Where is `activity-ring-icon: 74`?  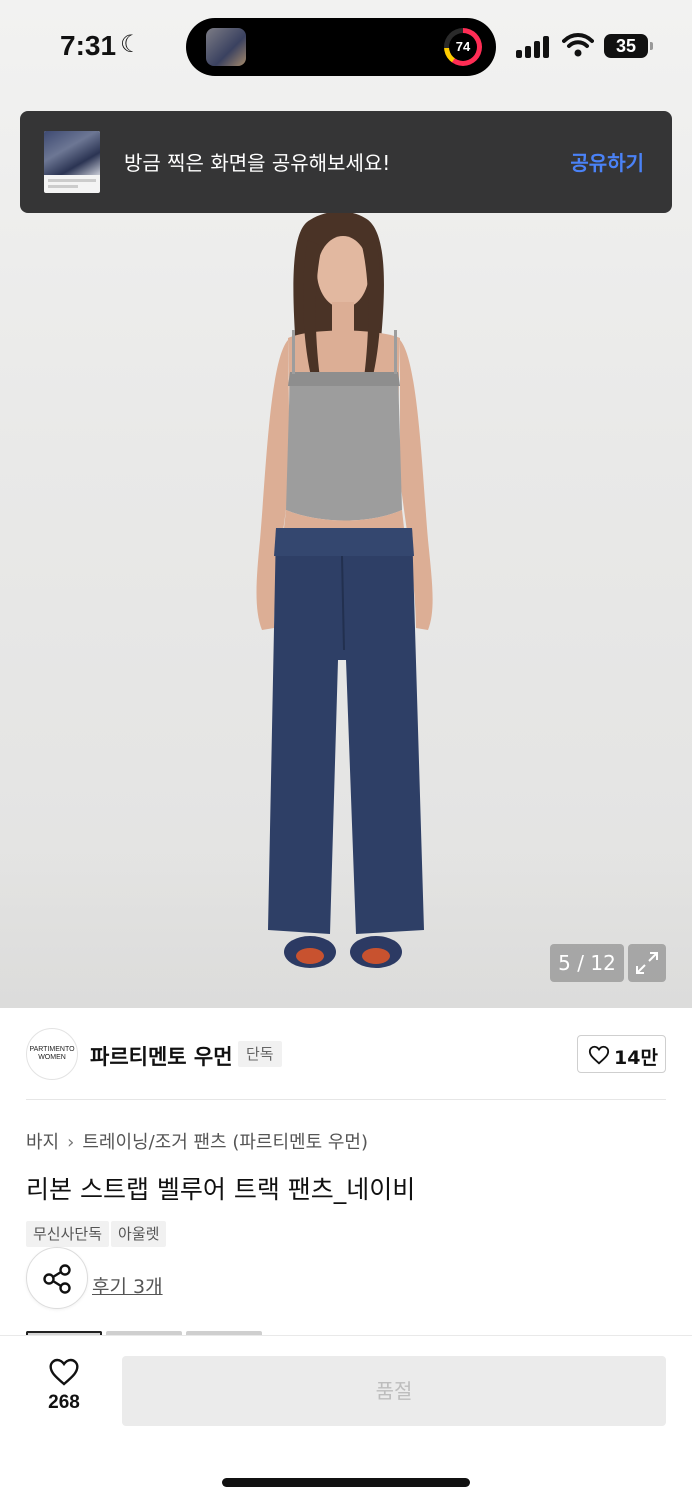
activity-ring-icon: 74 is located at coordinates (463, 47).